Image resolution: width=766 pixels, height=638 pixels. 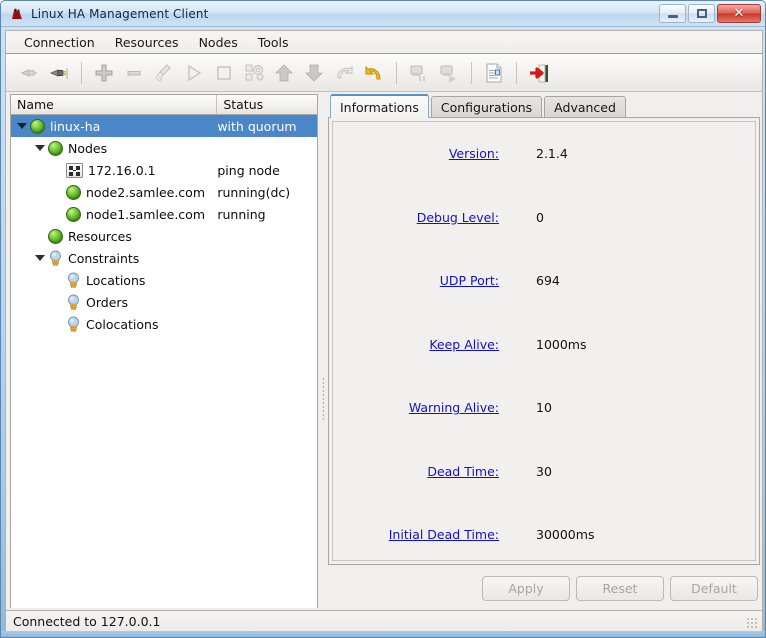 I want to click on splitter-grip, so click(x=323, y=399).